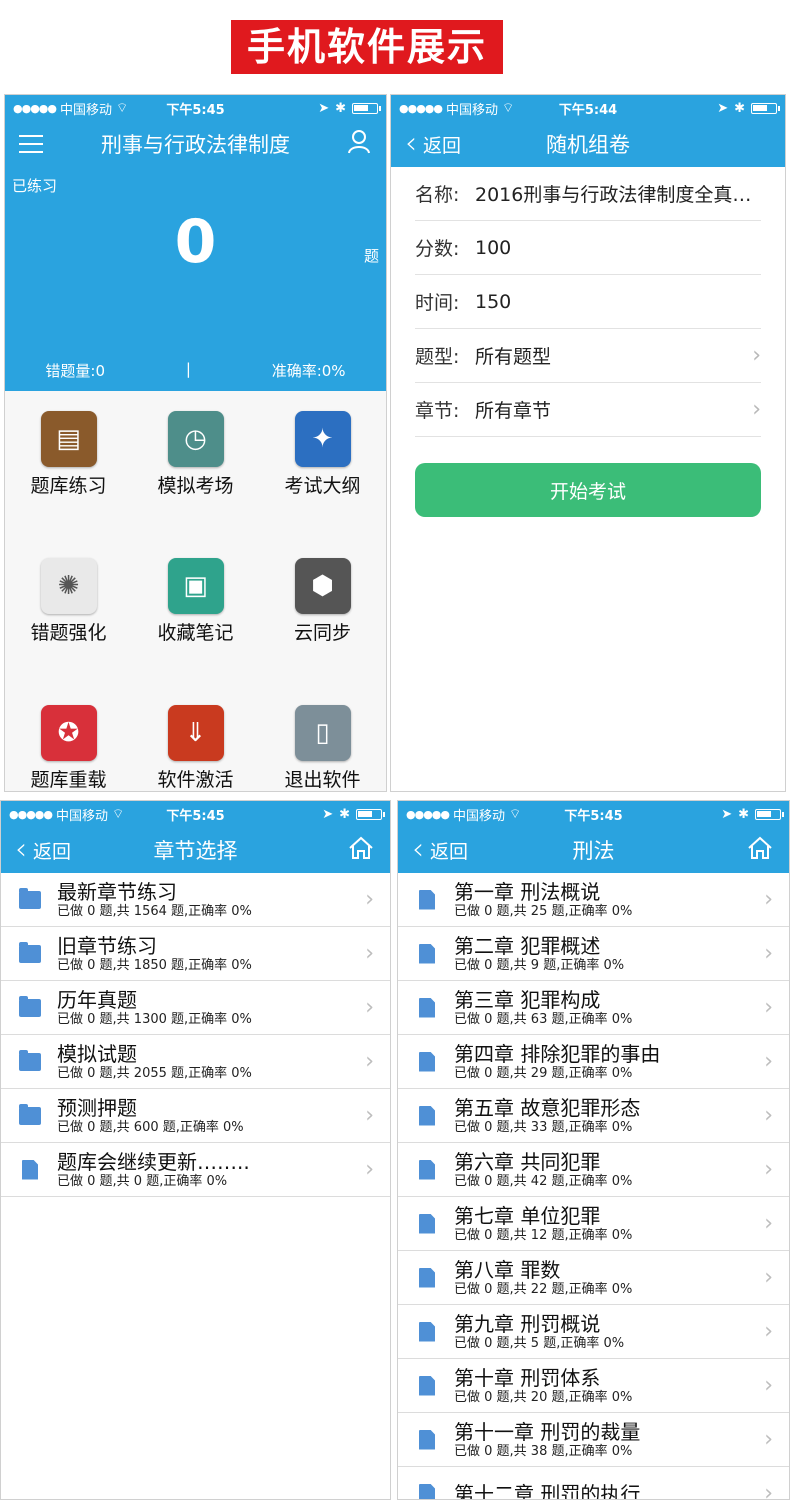  What do you see at coordinates (322, 780) in the screenshot?
I see `feature-label: 退出软件` at bounding box center [322, 780].